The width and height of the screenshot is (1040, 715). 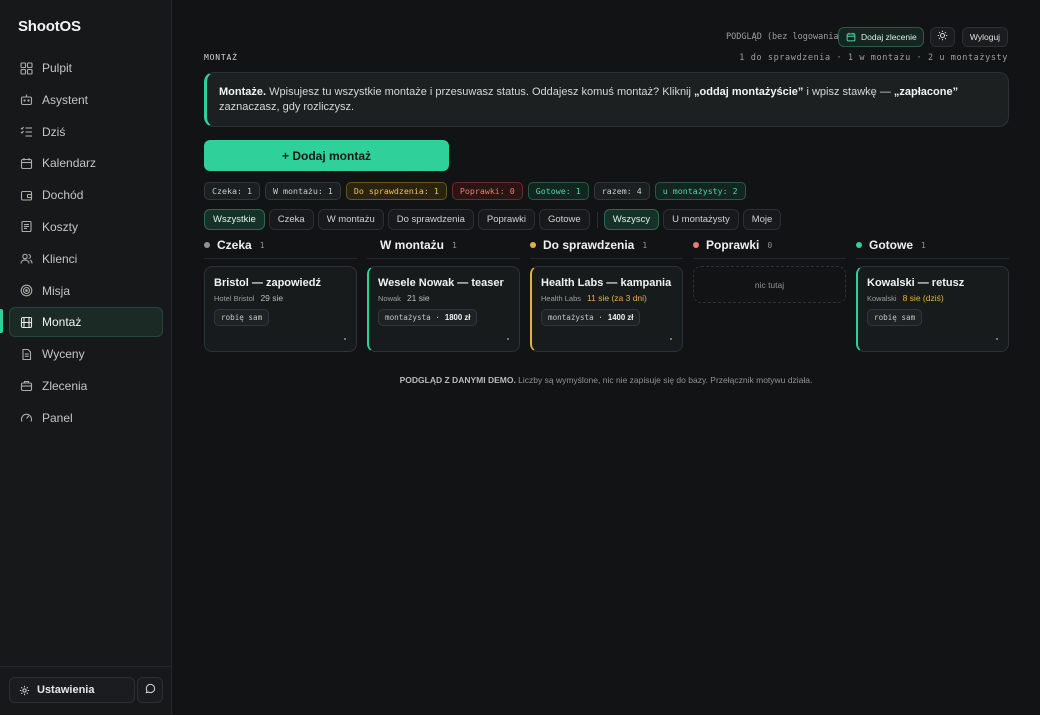 I want to click on card-meta: Health Labs 11 sie (za 3 dni), so click(x=594, y=298).